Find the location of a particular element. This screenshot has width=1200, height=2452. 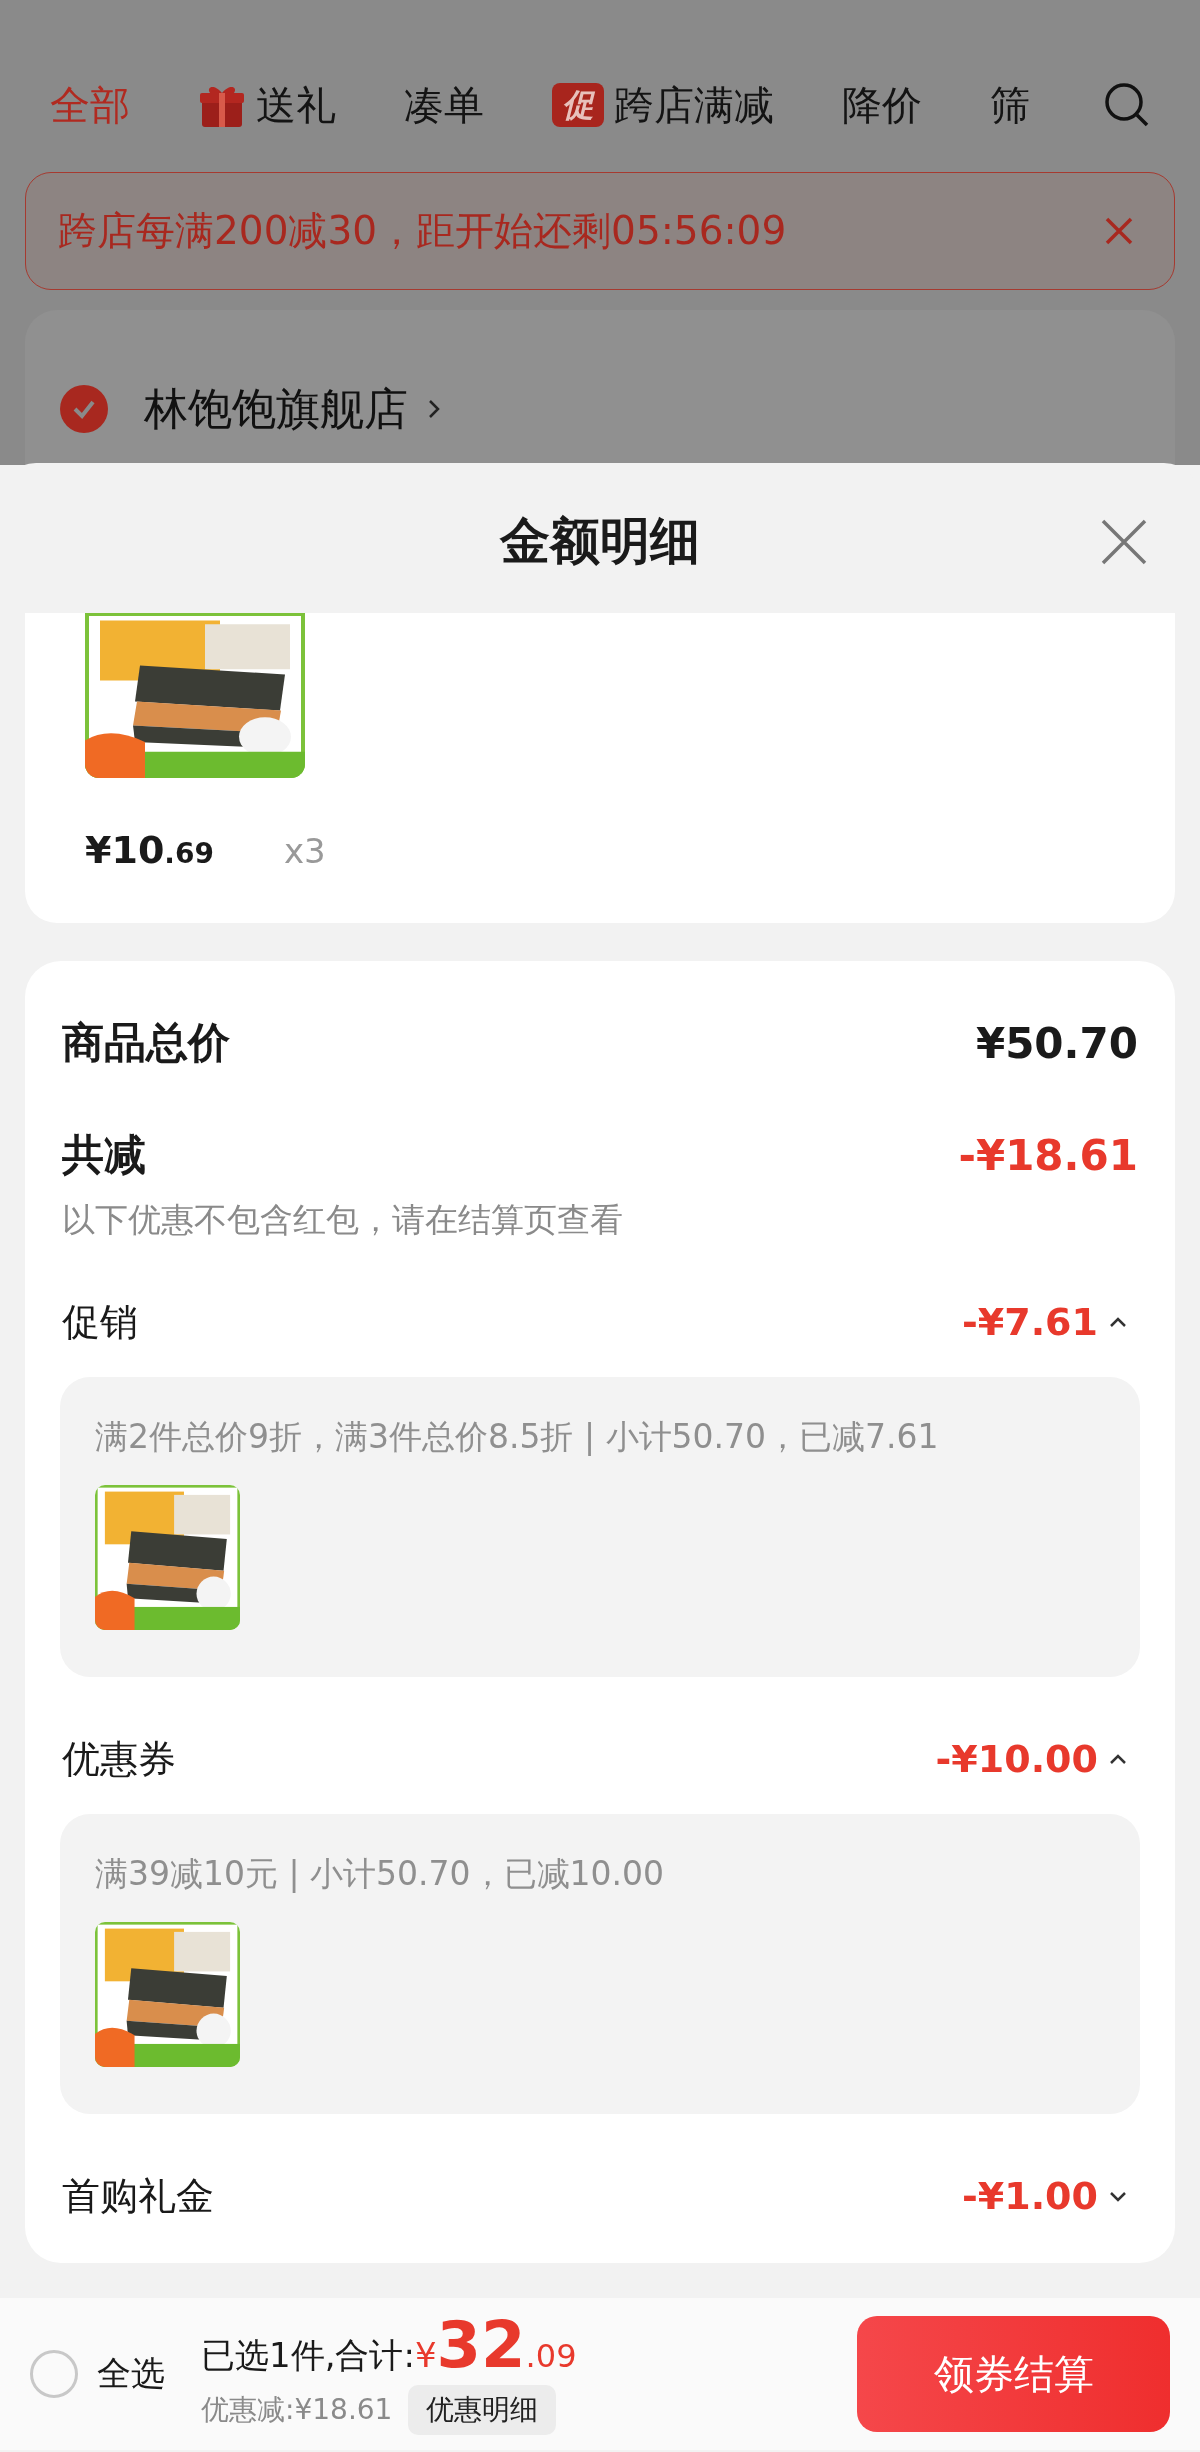

promo-badge: 促 is located at coordinates (578, 105).